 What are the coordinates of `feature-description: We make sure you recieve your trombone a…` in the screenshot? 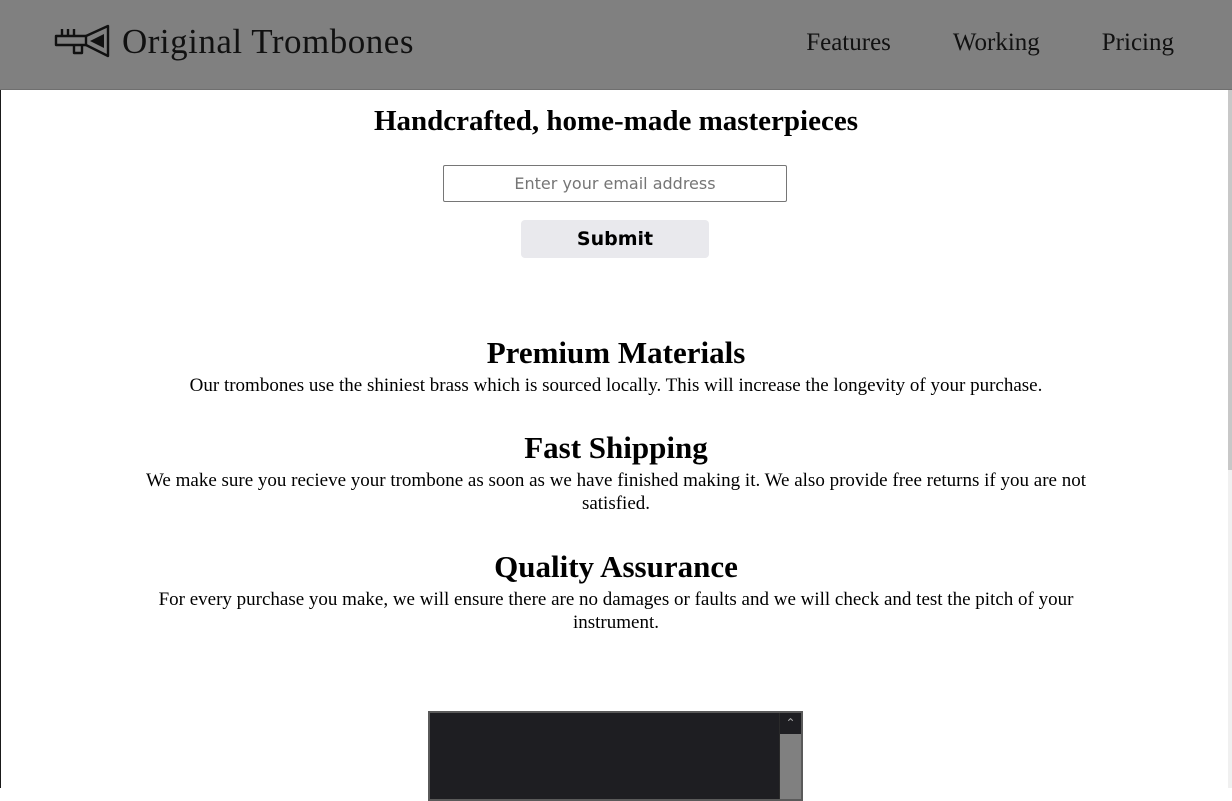 It's located at (616, 492).